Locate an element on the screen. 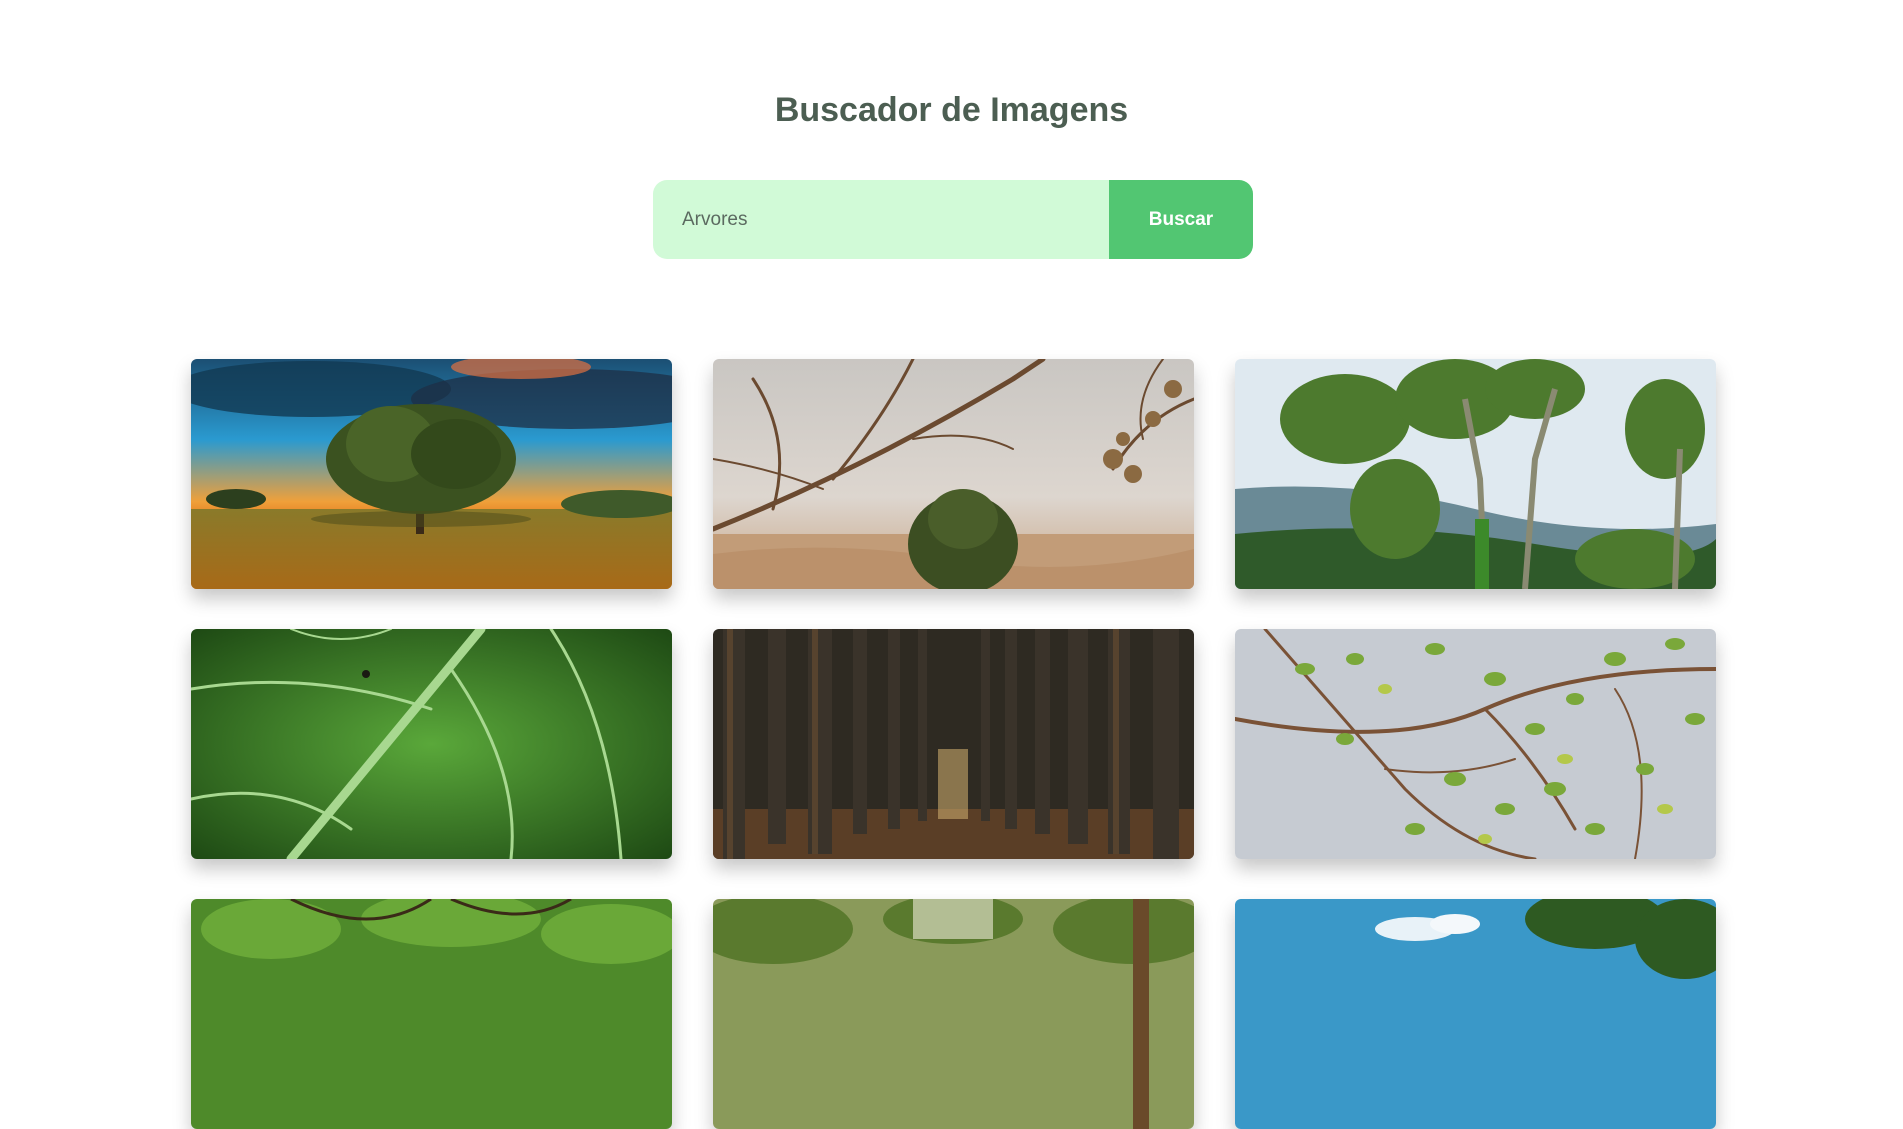 Image resolution: width=1903 pixels, height=1129 pixels. dry-branches-desert-image is located at coordinates (953, 474).